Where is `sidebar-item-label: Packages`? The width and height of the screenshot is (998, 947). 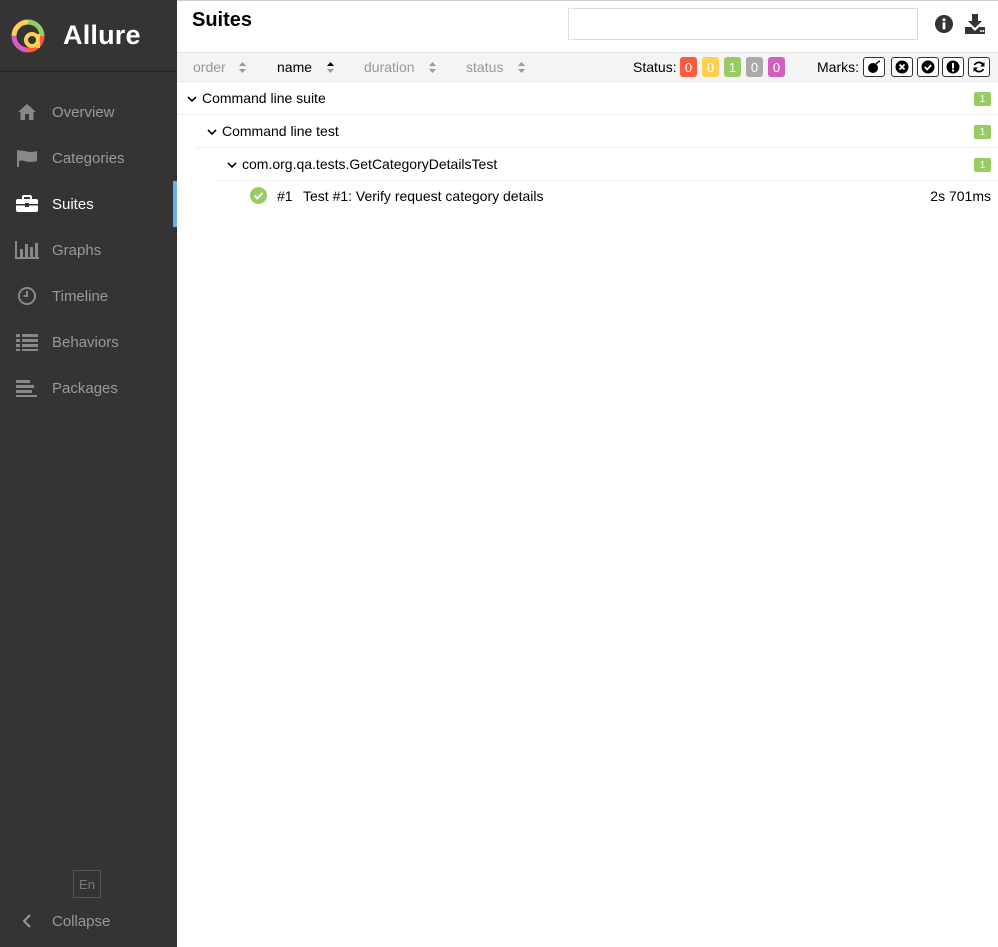
sidebar-item-label: Packages is located at coordinates (85, 388).